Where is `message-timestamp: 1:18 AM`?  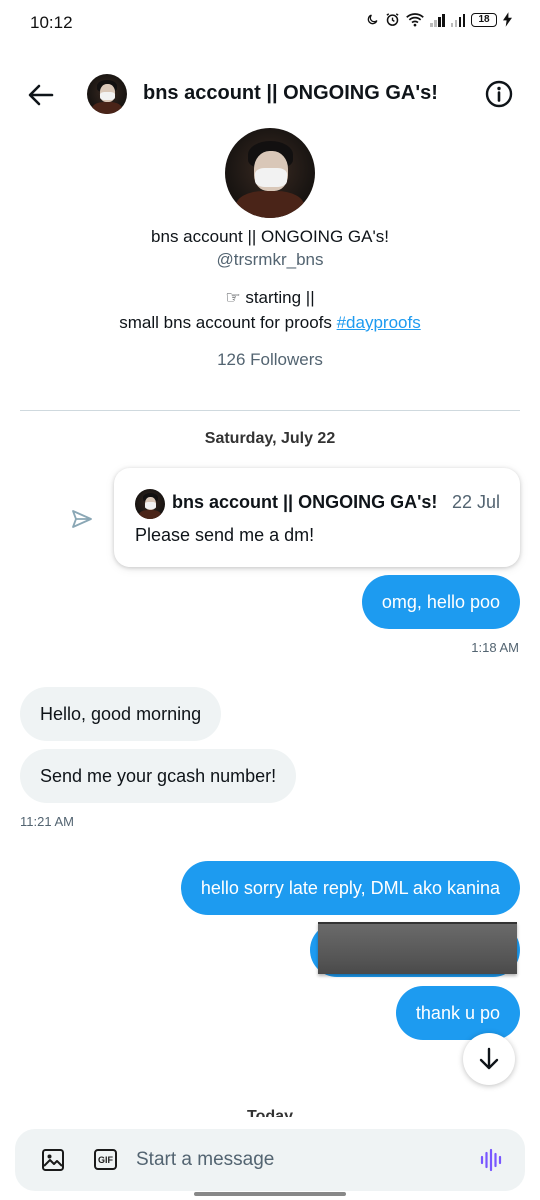 message-timestamp: 1:18 AM is located at coordinates (495, 647).